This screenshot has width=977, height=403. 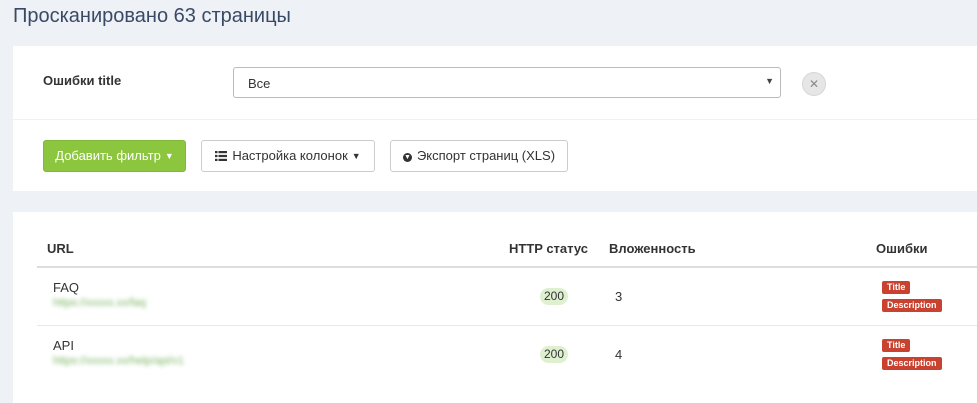 I want to click on add-filter-label: Добавить фильтр, so click(x=108, y=155).